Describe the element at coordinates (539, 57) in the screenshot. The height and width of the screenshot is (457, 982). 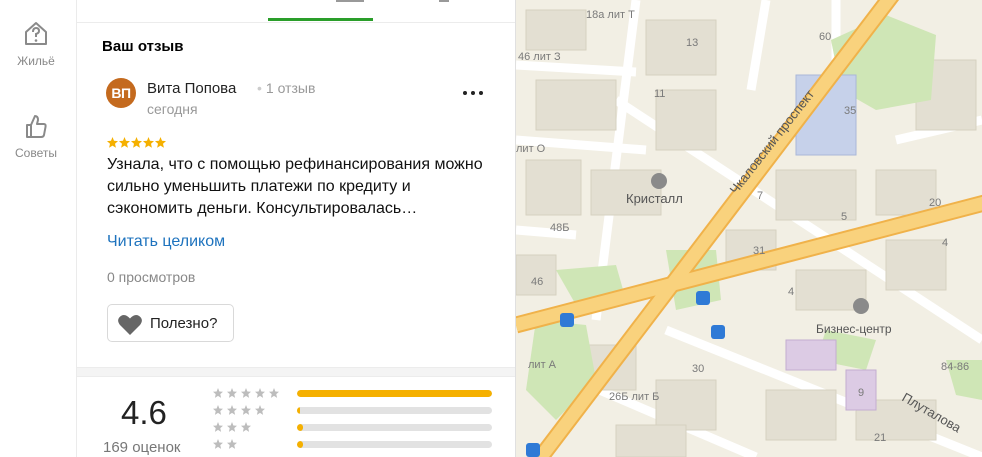
I see `house-number: 46 лит З` at that location.